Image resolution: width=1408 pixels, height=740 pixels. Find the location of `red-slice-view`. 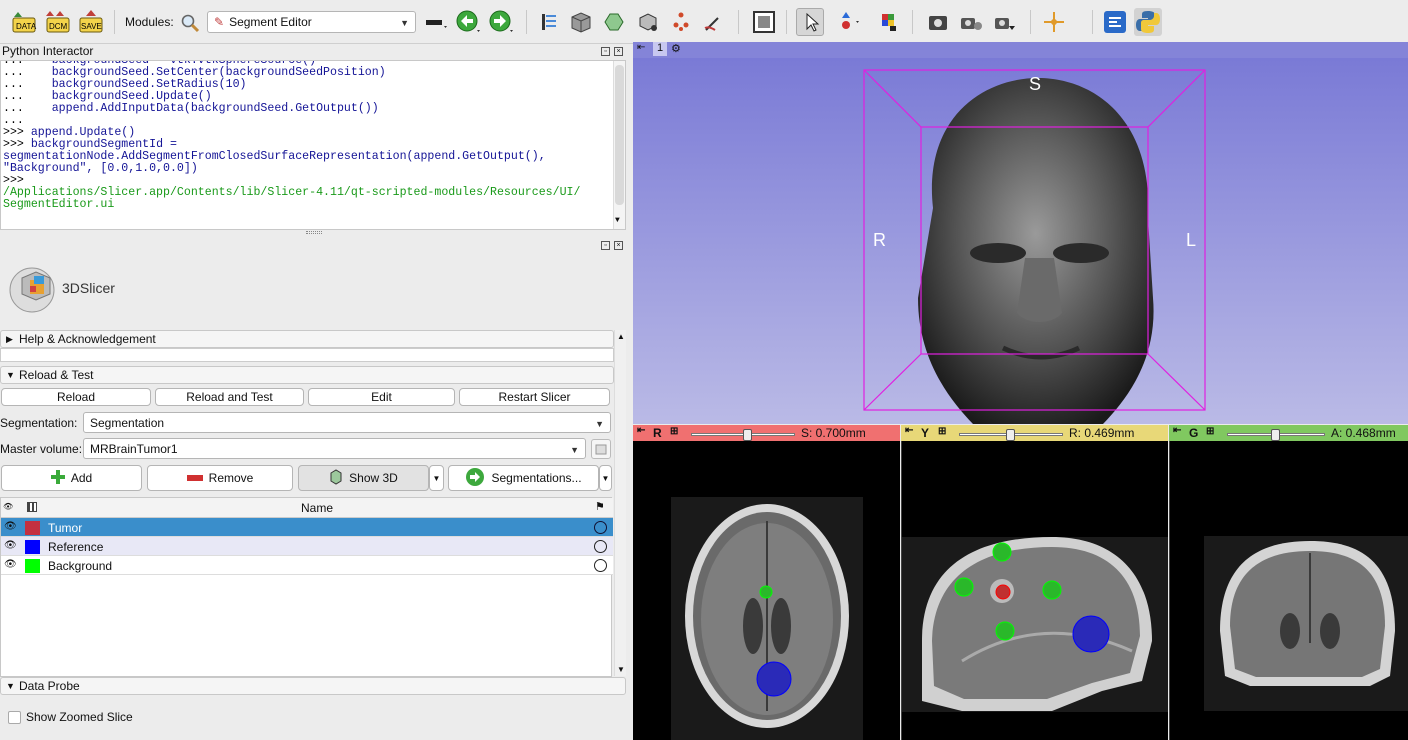

red-slice-view is located at coordinates (766, 590).